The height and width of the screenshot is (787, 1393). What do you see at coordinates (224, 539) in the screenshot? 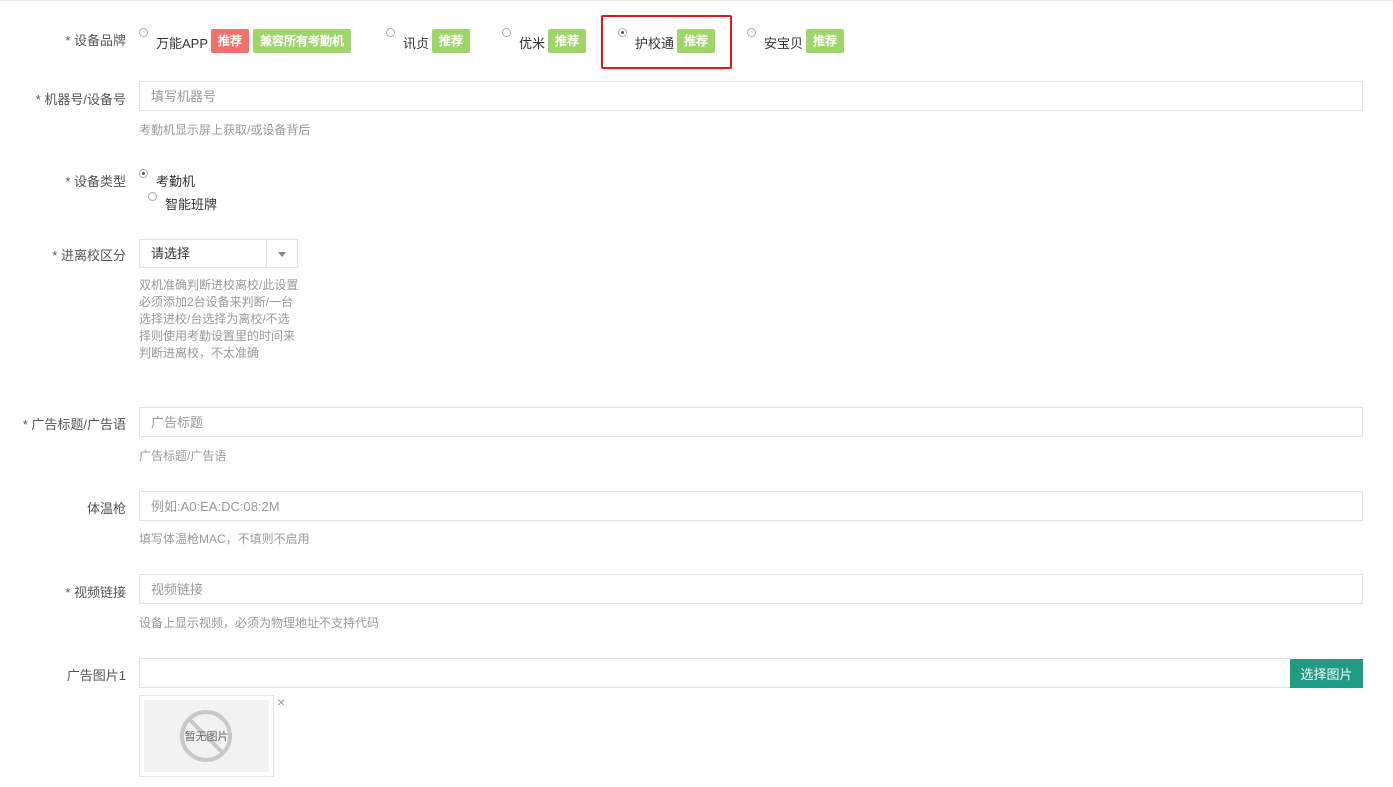
I see `thermometer-help: 填写体温枪MAC，不填则不启用` at bounding box center [224, 539].